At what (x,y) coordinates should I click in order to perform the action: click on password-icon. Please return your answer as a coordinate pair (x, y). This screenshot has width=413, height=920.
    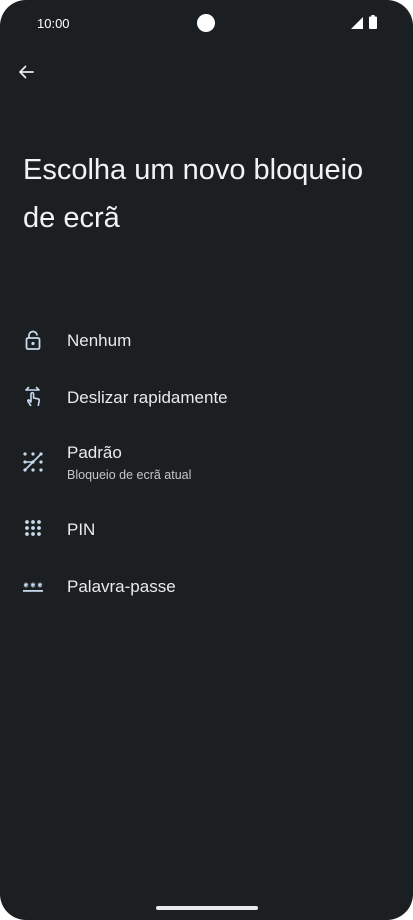
    Looking at the image, I should click on (33, 587).